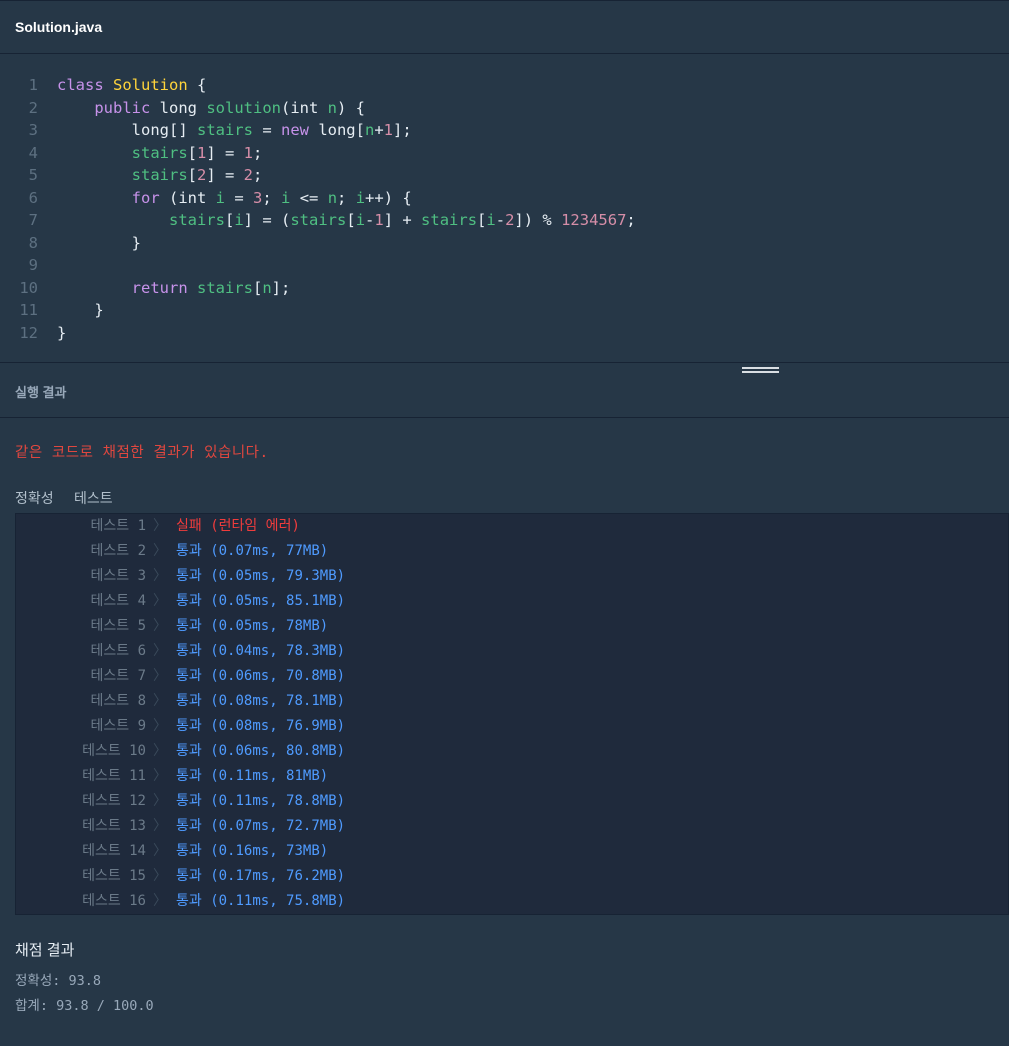 This screenshot has width=1009, height=1046. What do you see at coordinates (118, 701) in the screenshot?
I see `test-name: 테스트 8` at bounding box center [118, 701].